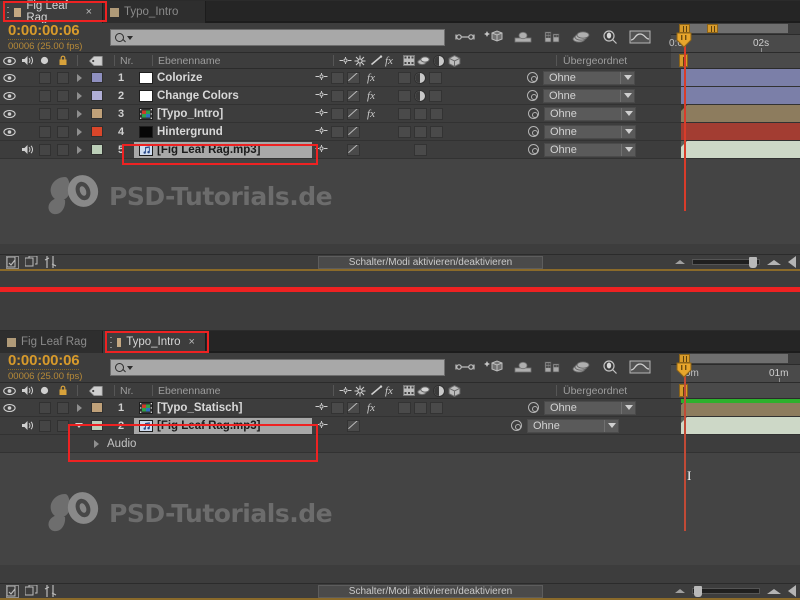  I want to click on layer-name-cell: [Typo_Intro], so click(221, 114).